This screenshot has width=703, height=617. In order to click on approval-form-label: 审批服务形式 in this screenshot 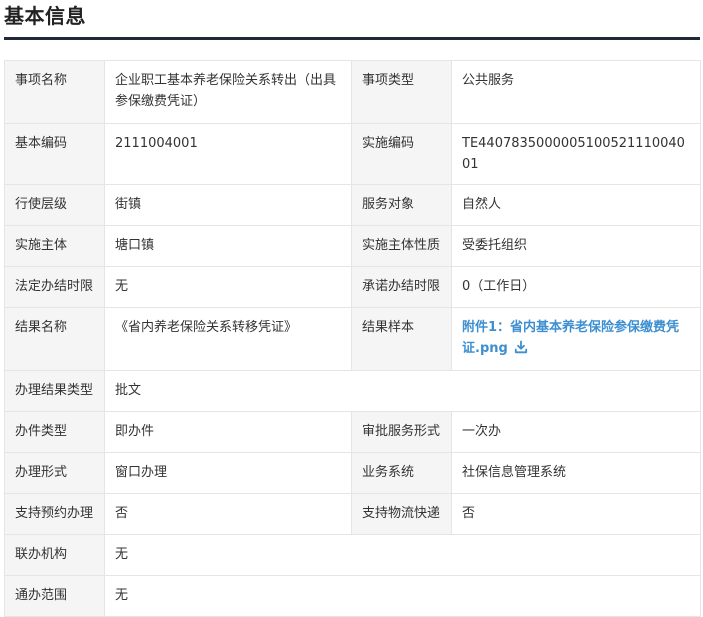, I will do `click(401, 432)`.